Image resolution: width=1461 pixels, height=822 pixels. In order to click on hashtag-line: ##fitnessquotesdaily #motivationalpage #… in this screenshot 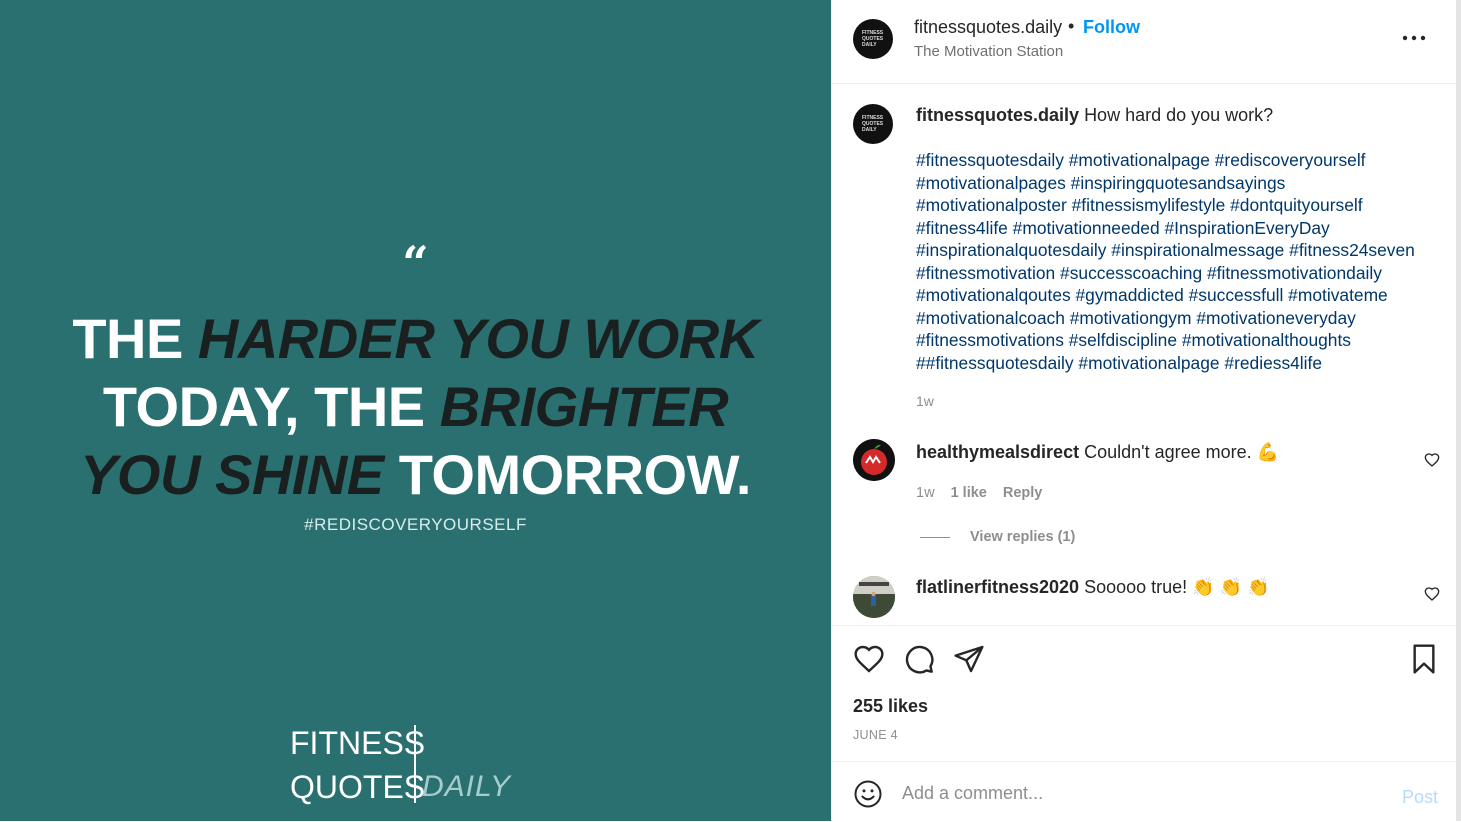, I will do `click(1176, 363)`.